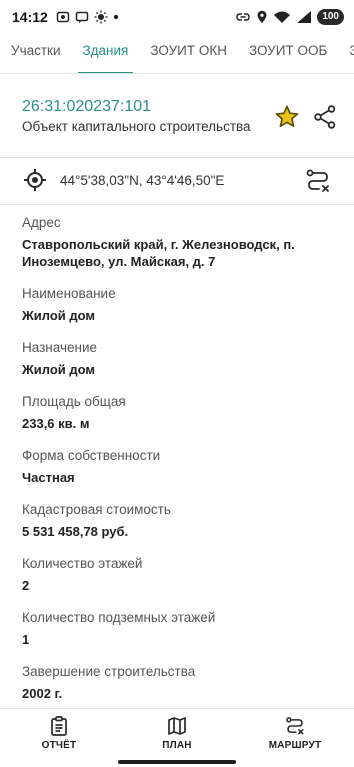  What do you see at coordinates (177, 762) in the screenshot?
I see `gesture-navigation-bar` at bounding box center [177, 762].